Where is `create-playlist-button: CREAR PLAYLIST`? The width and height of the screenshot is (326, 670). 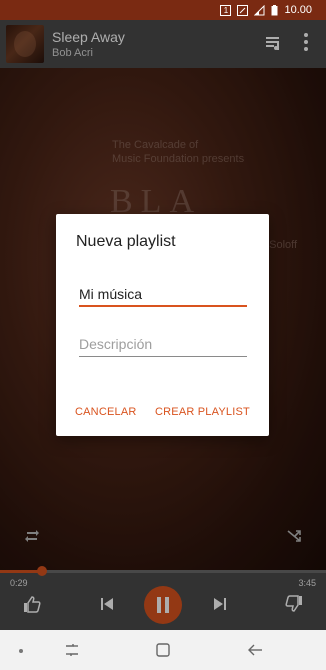
create-playlist-button: CREAR PLAYLIST is located at coordinates (202, 412).